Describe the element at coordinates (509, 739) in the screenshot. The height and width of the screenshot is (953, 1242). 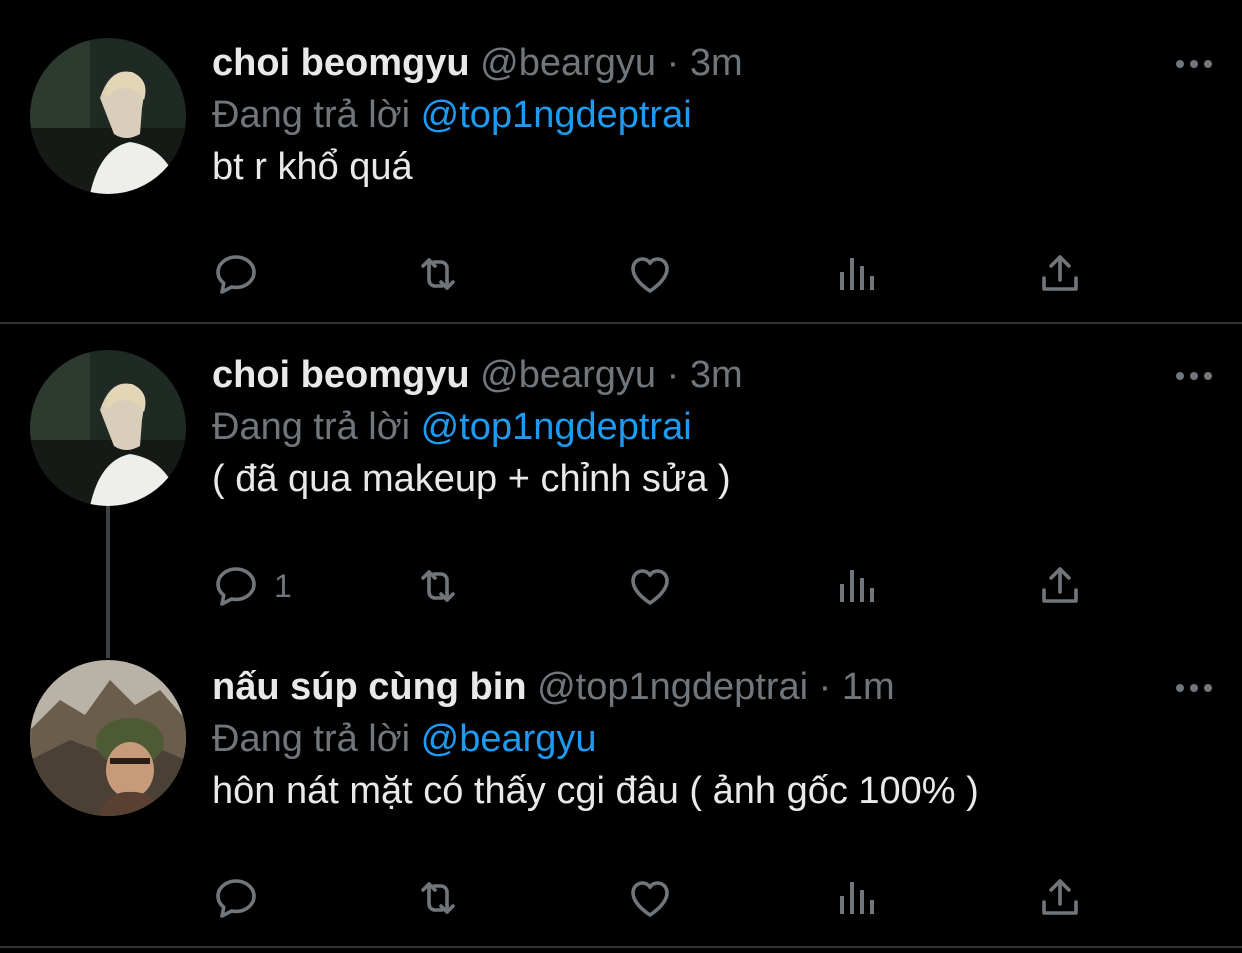
I see `reply-to-mention: @beargyu` at that location.